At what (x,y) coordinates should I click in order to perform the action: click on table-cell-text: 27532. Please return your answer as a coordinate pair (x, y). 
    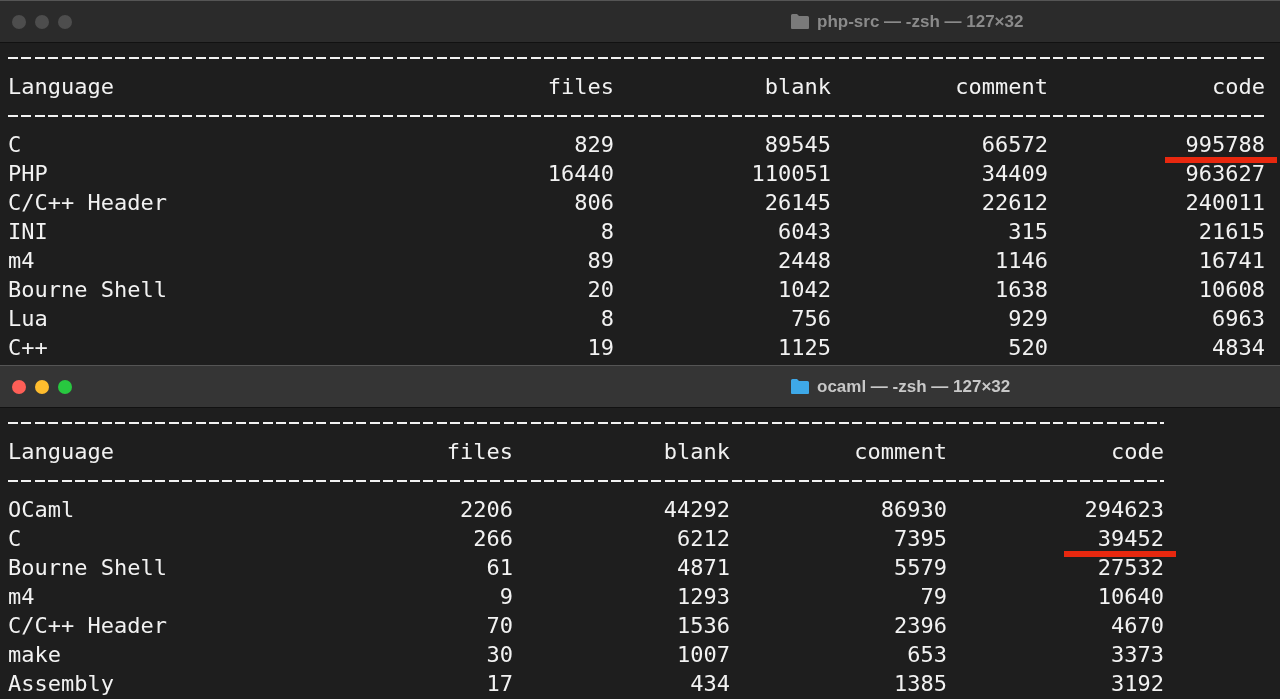
    Looking at the image, I should click on (1130, 568).